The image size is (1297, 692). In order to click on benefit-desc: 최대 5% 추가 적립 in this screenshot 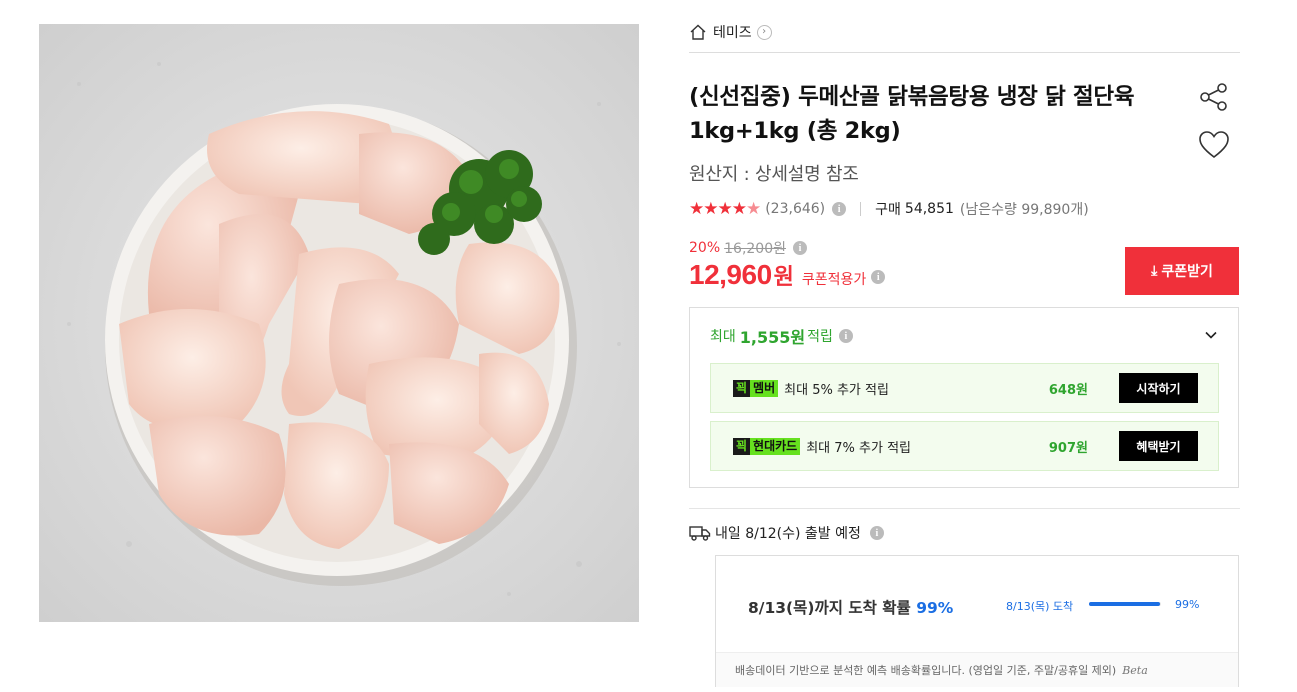, I will do `click(836, 390)`.